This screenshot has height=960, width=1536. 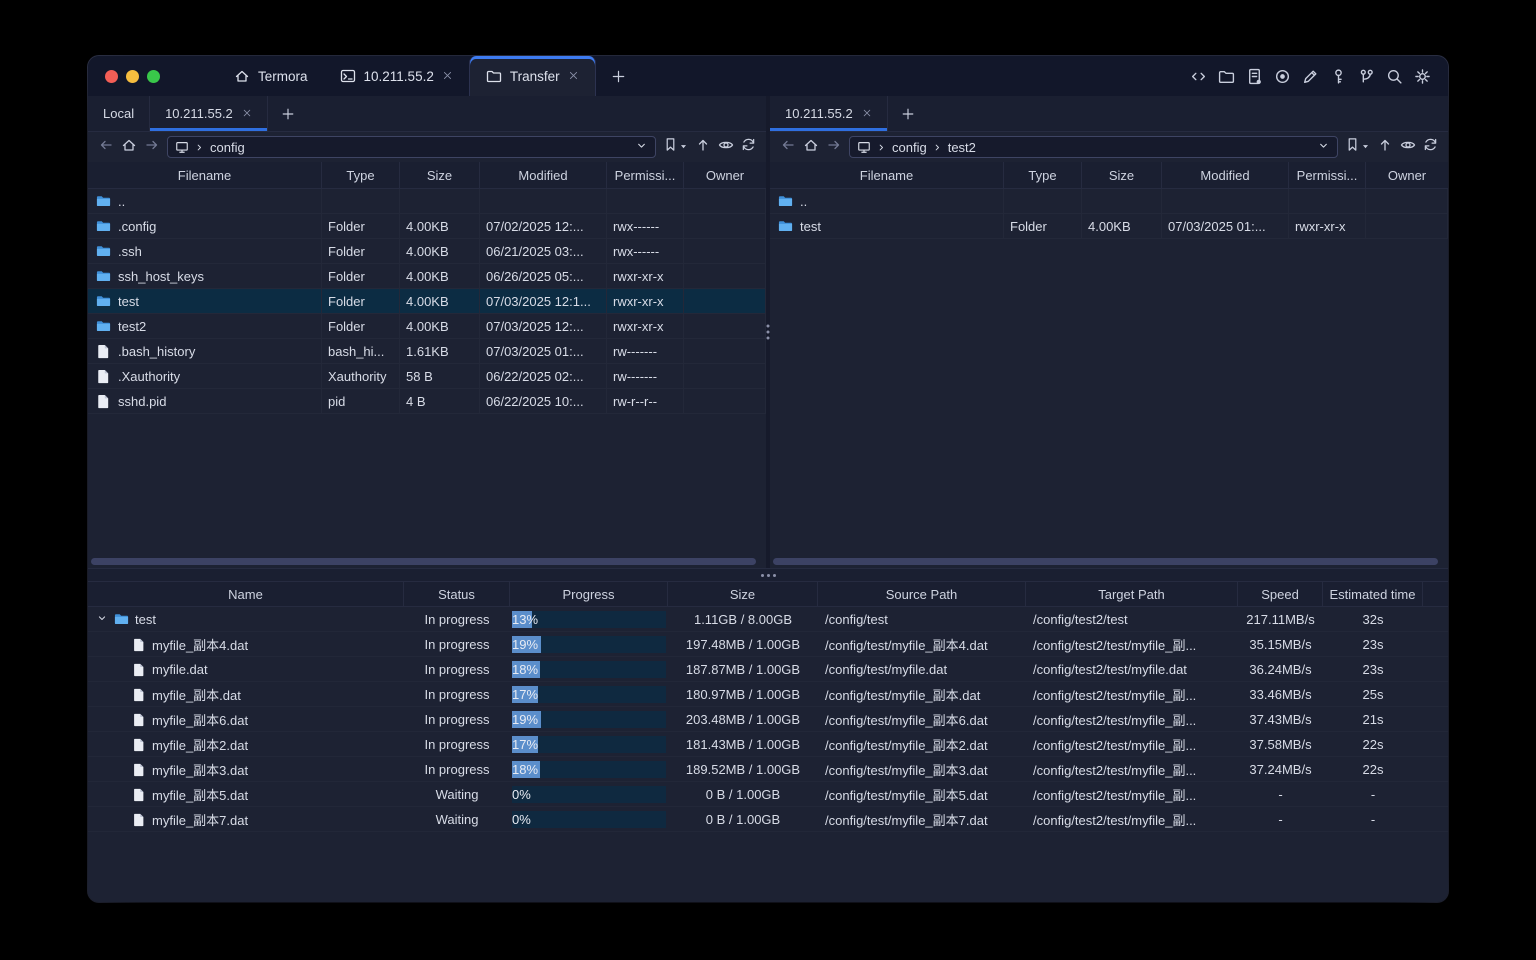 What do you see at coordinates (132, 76) in the screenshot?
I see `minimize-window-button` at bounding box center [132, 76].